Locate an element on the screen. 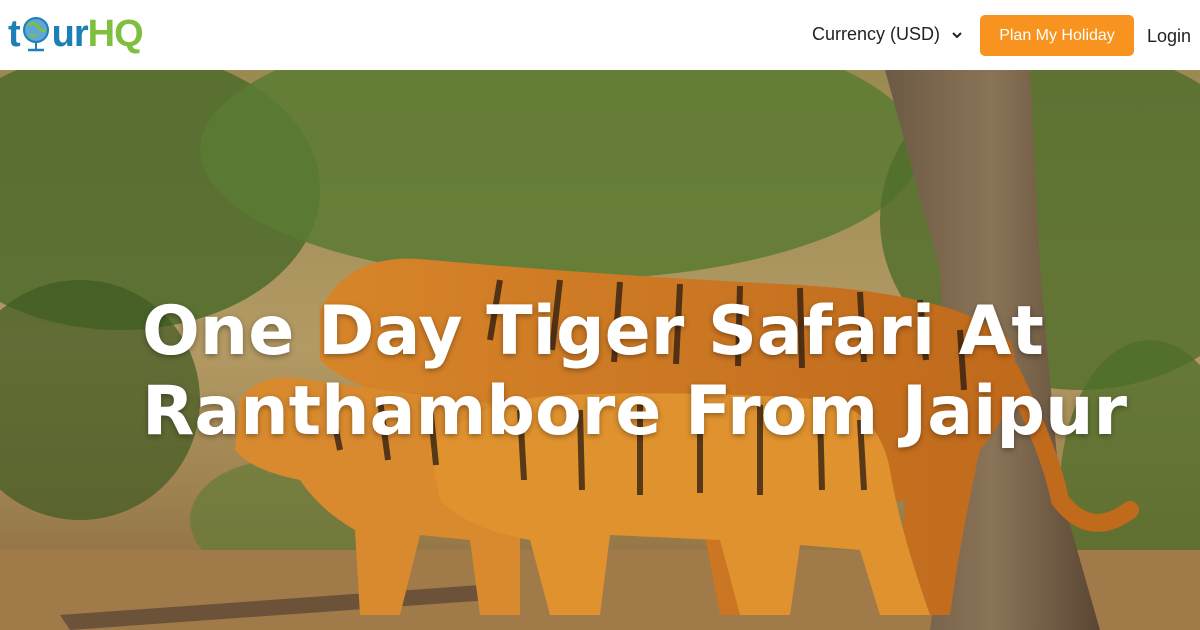 The height and width of the screenshot is (630, 1200). currency-selector: Currency (USD) is located at coordinates (888, 34).